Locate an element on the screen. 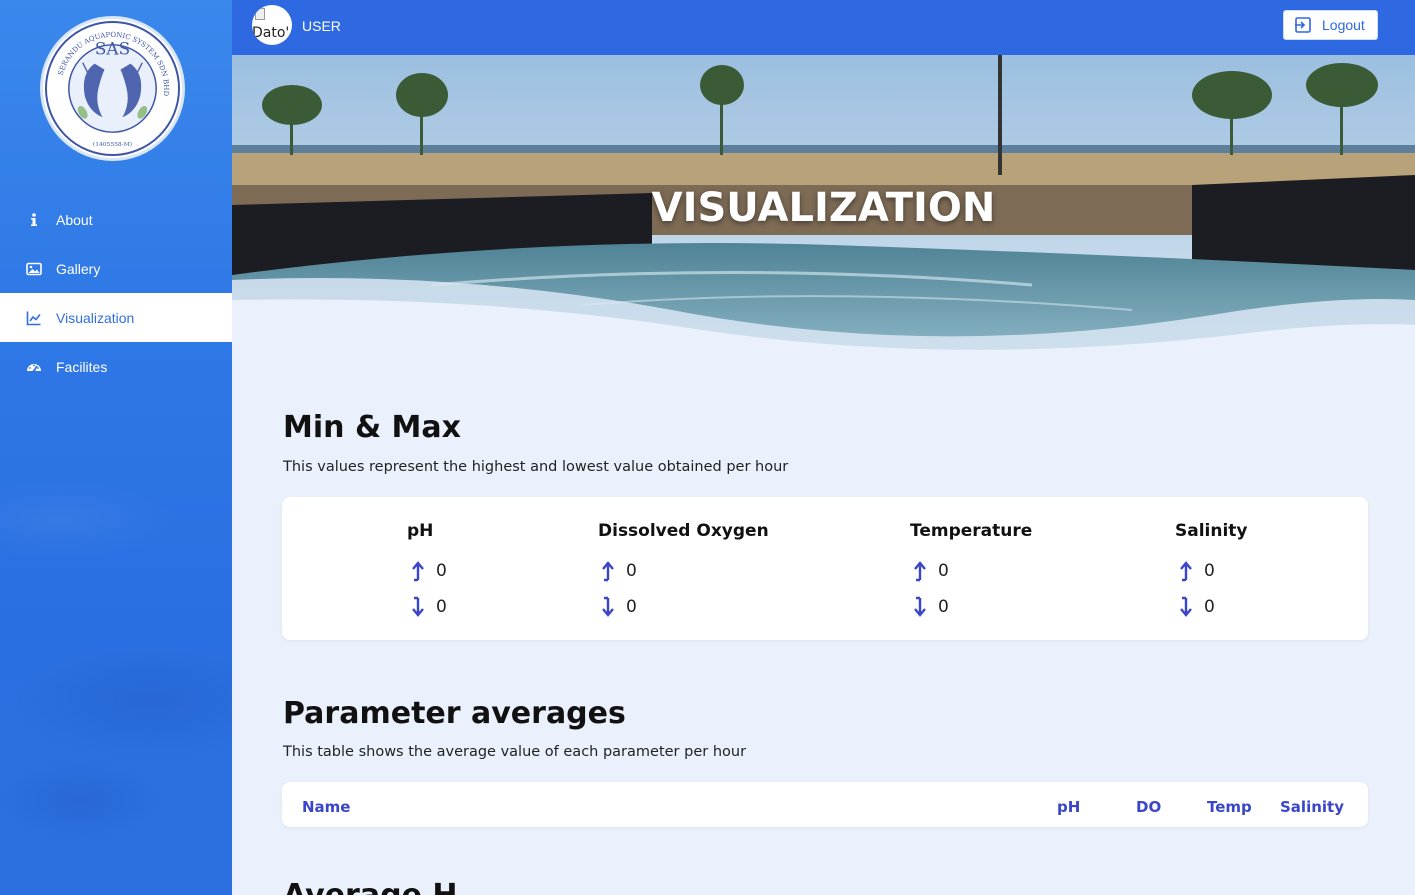  param-salinity: Salinity is located at coordinates (1211, 531).